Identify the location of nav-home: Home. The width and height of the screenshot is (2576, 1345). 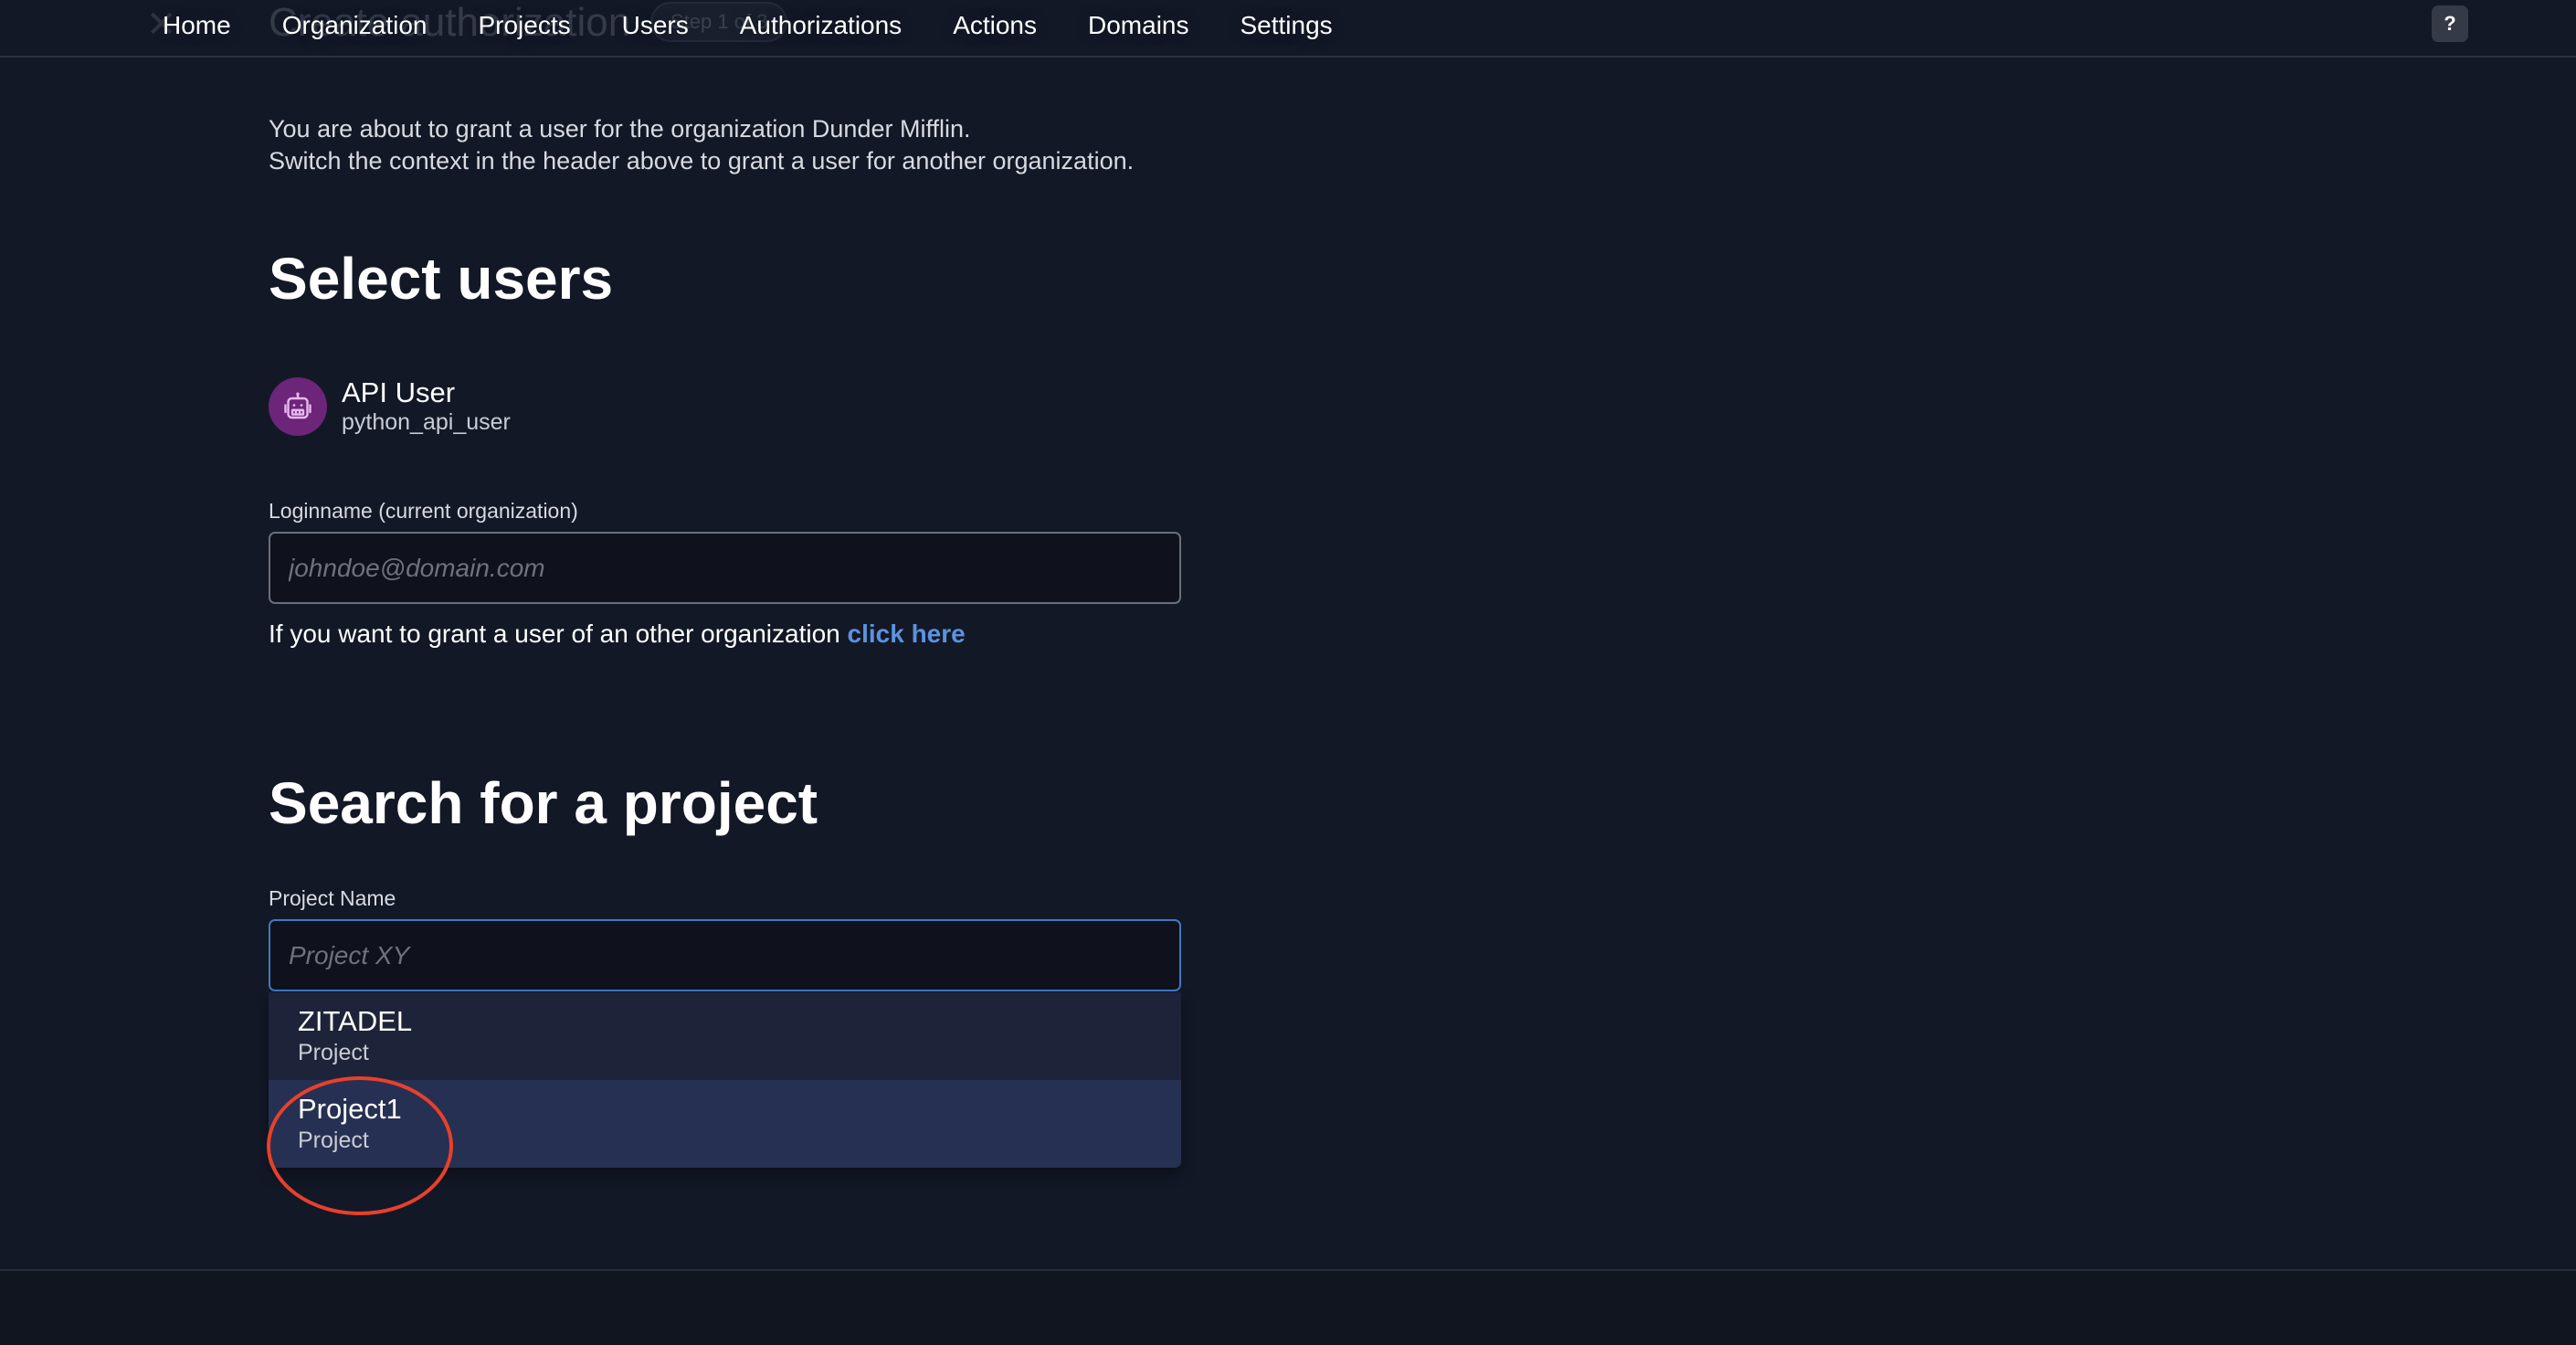
(197, 25).